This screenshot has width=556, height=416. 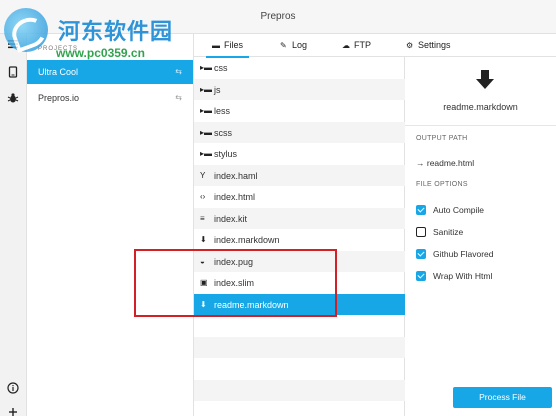 I want to click on divider, so click(x=480, y=125).